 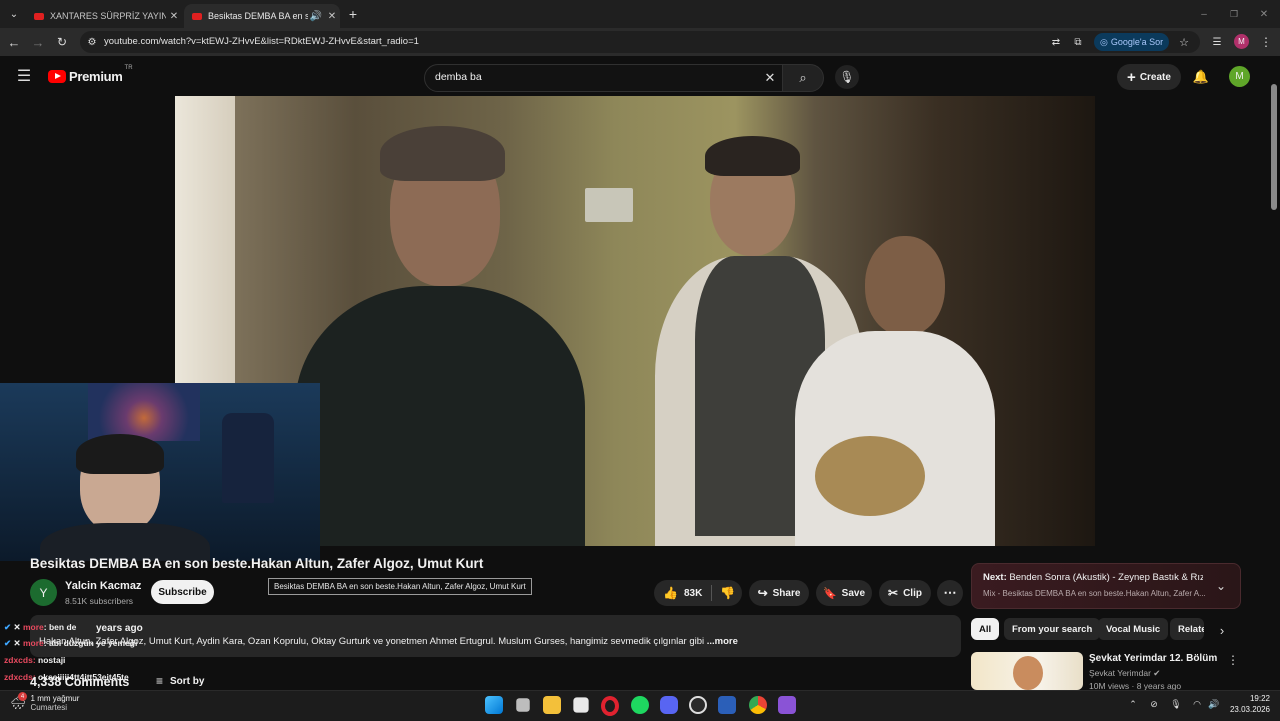 What do you see at coordinates (847, 77) in the screenshot?
I see `mic-icon: 🎙` at bounding box center [847, 77].